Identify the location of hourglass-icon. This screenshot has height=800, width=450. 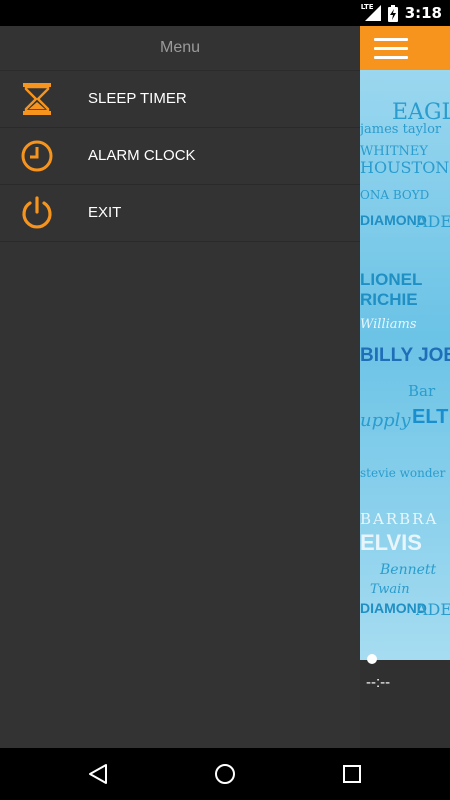
(37, 99).